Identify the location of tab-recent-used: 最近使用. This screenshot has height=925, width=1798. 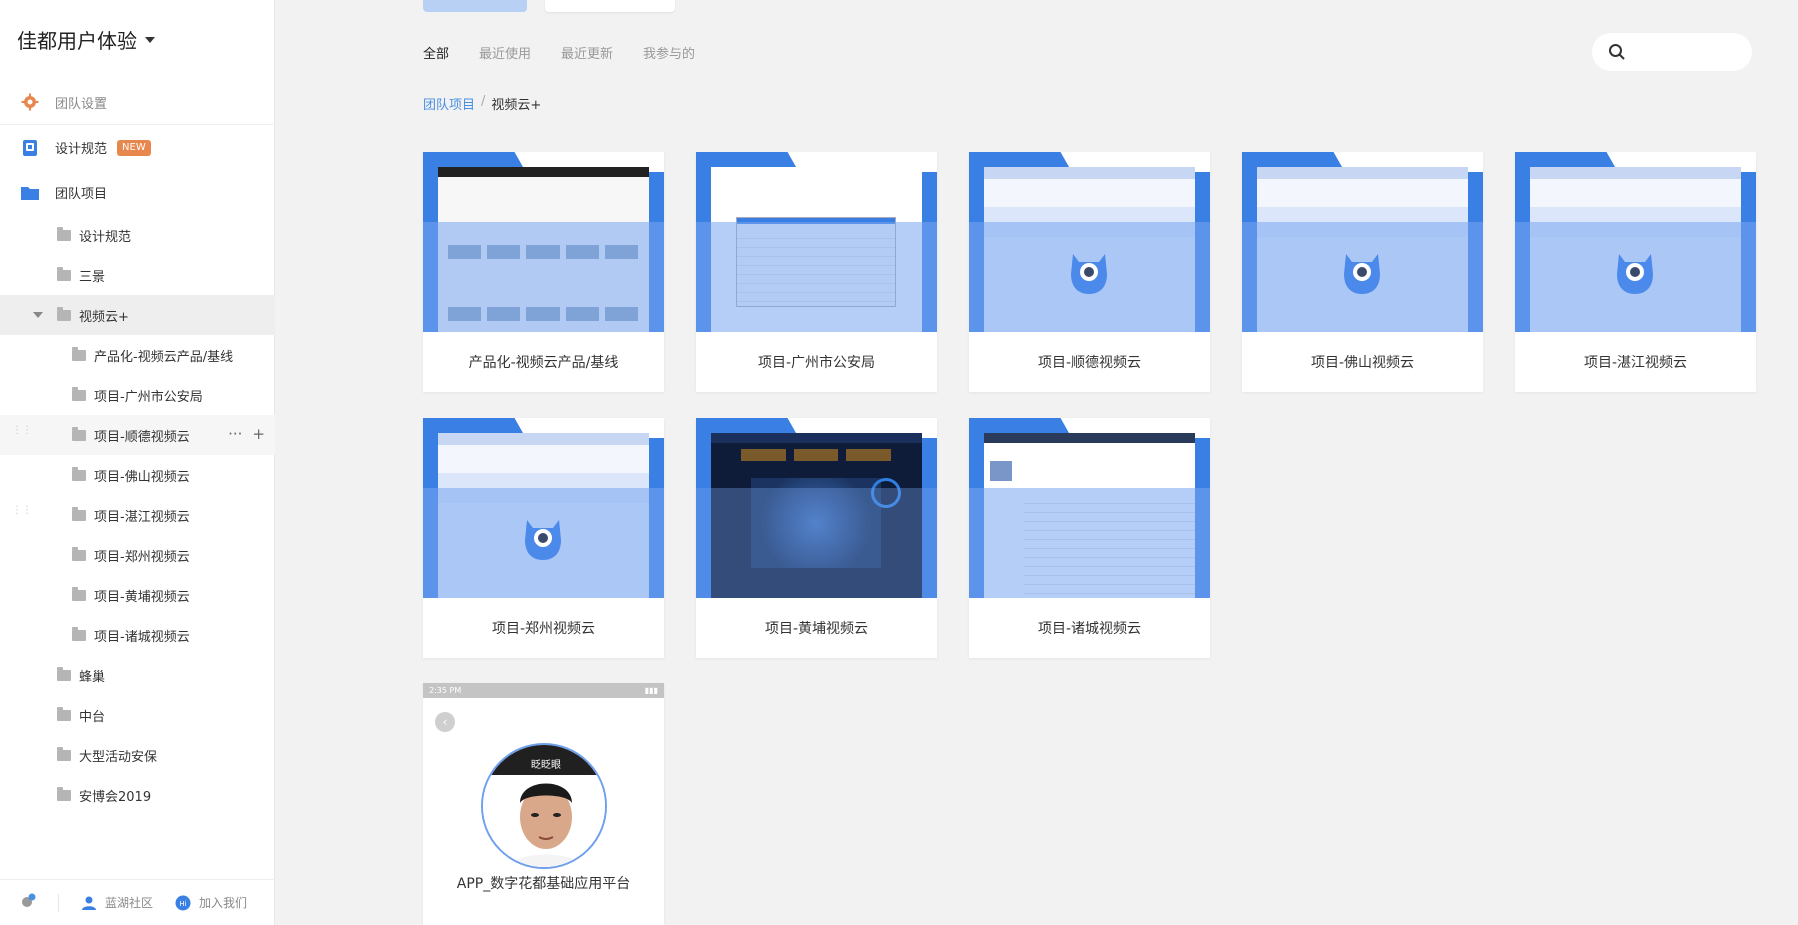
(505, 52).